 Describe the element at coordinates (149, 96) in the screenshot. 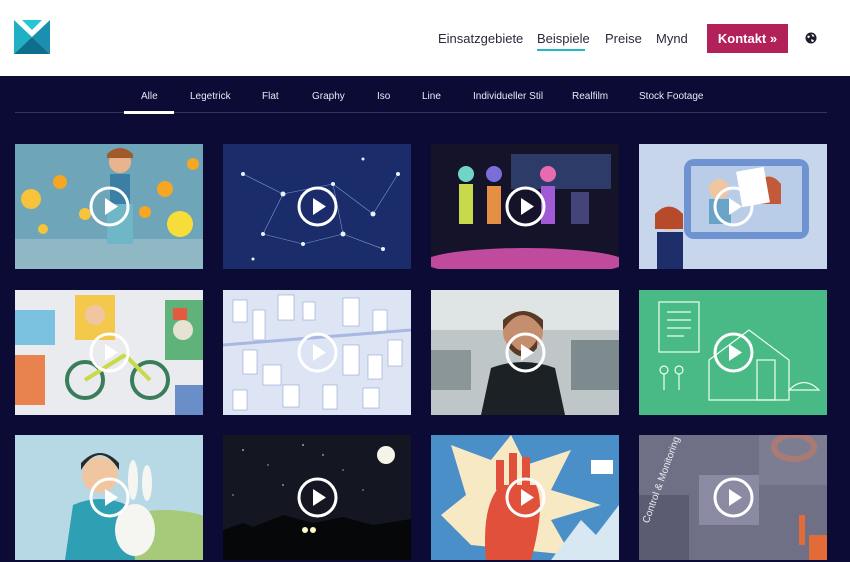

I see `filter-alle: Alle` at that location.